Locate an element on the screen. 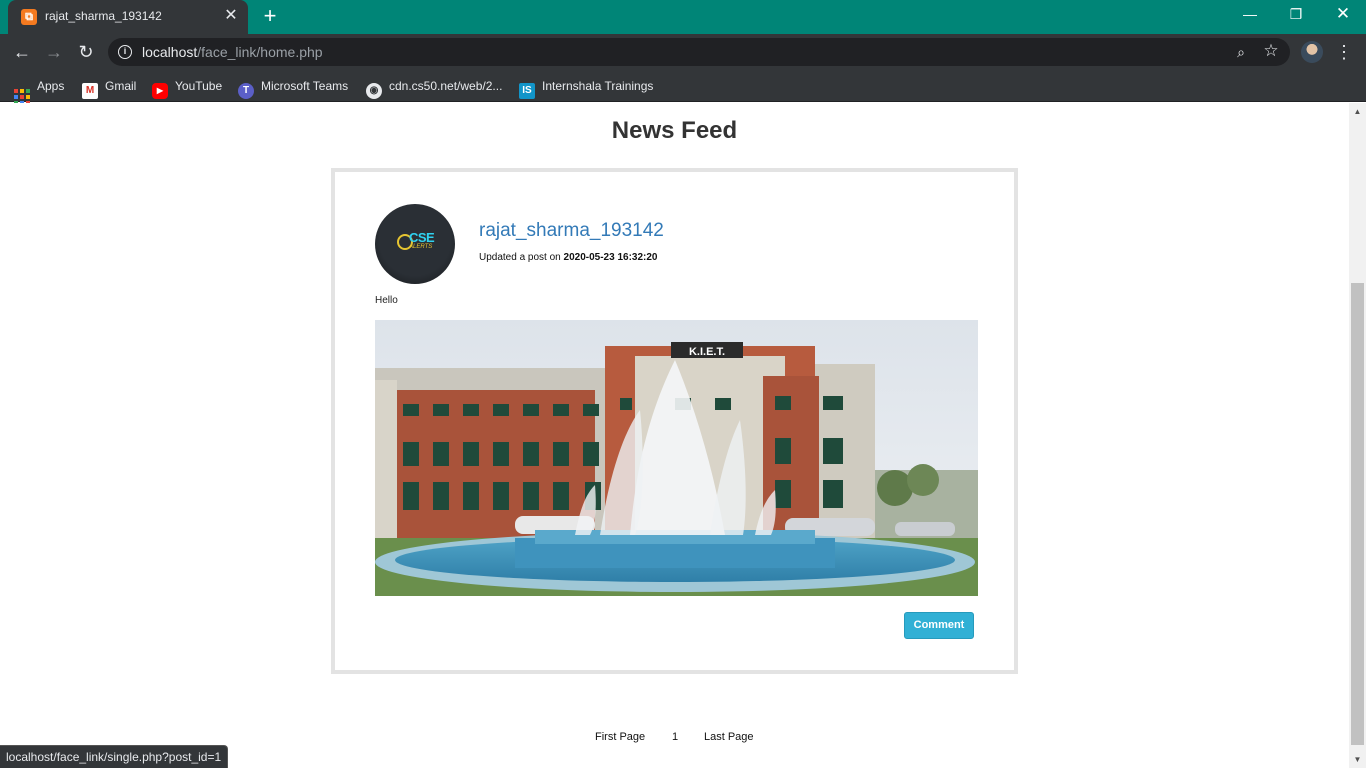 The image size is (1366, 768). window-minimize-icon: — is located at coordinates (1250, 15).